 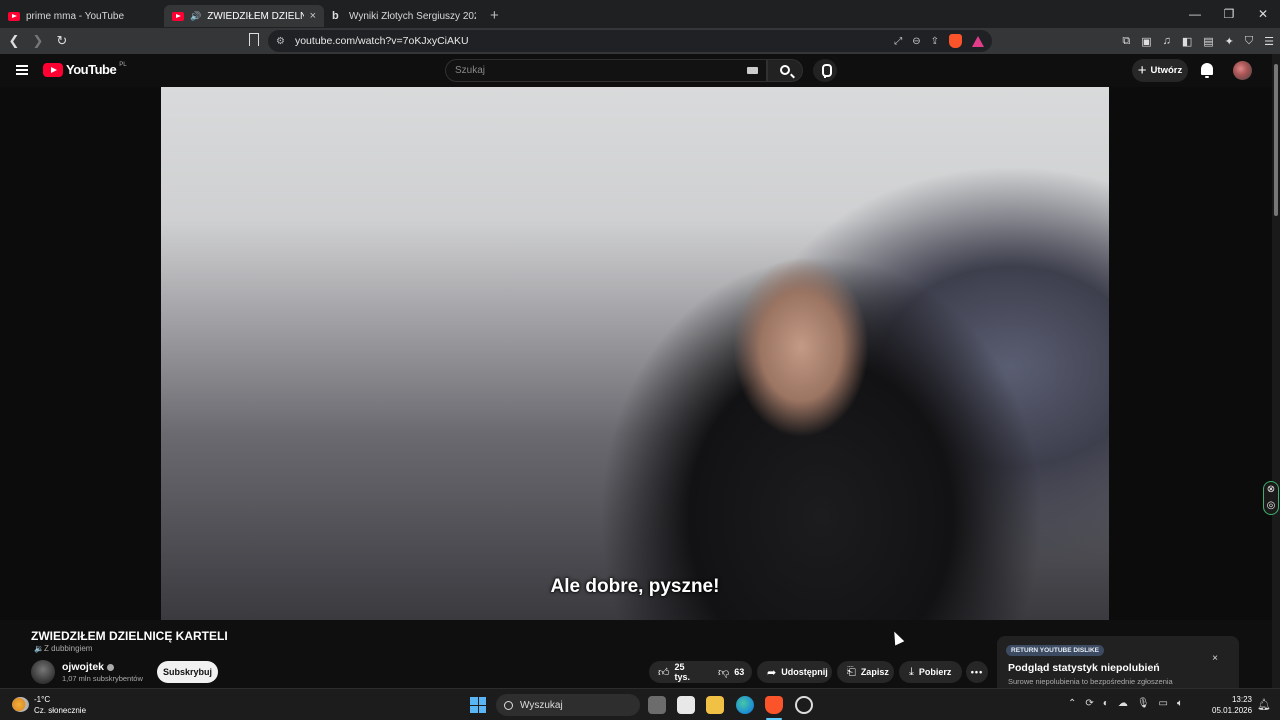 What do you see at coordinates (14, 41) in the screenshot?
I see `back-button: ❮` at bounding box center [14, 41].